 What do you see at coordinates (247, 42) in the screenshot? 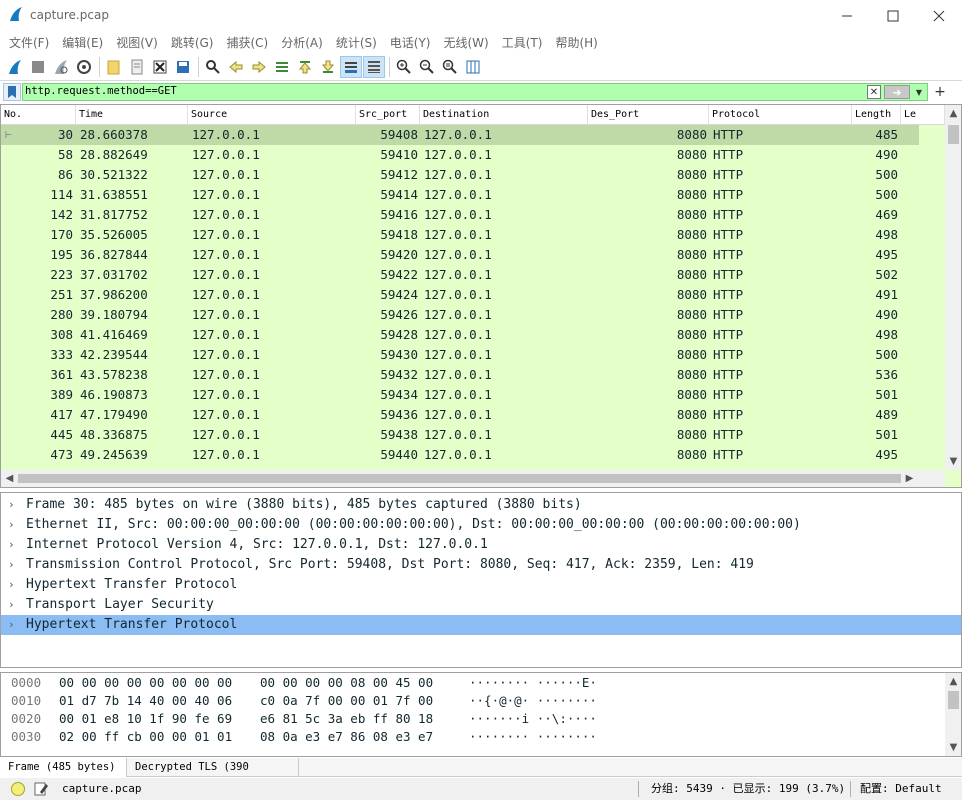
I see `menu-capture: 捕获(C)` at bounding box center [247, 42].